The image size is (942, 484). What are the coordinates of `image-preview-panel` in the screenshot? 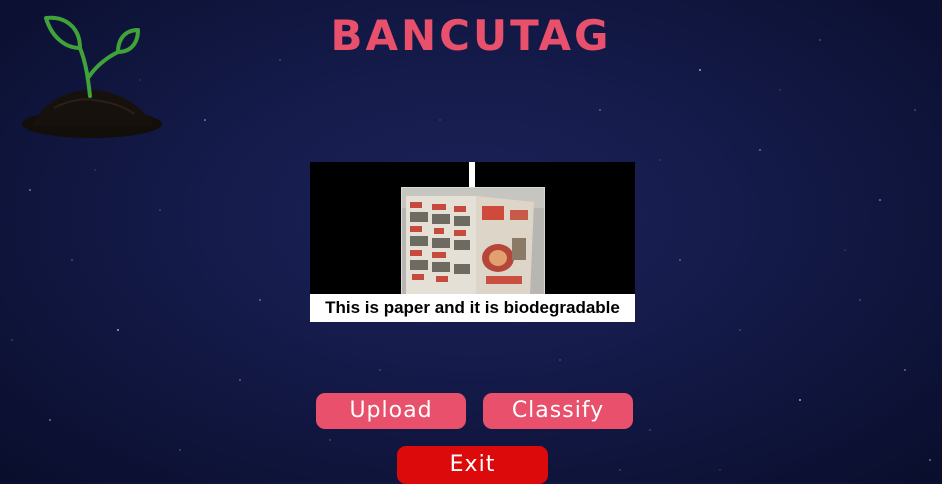 It's located at (472, 229).